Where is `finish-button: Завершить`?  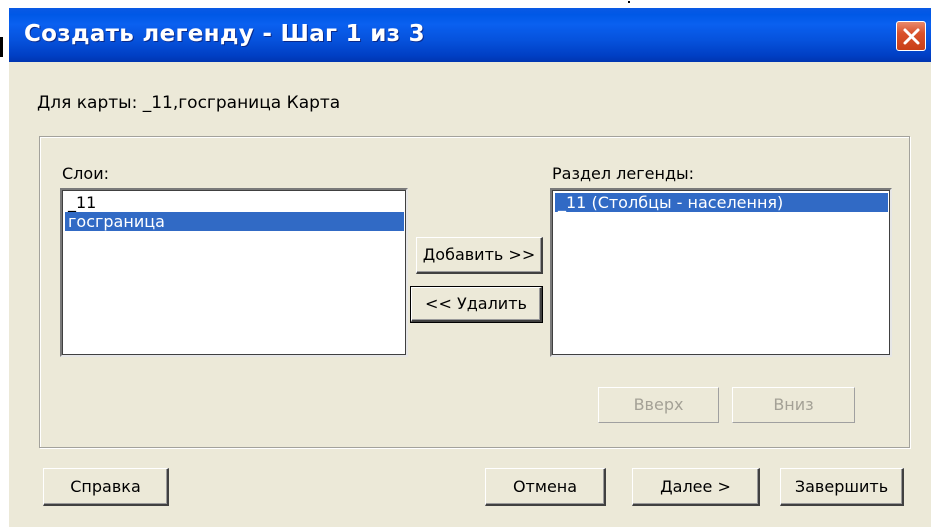
finish-button: Завершить is located at coordinates (842, 487).